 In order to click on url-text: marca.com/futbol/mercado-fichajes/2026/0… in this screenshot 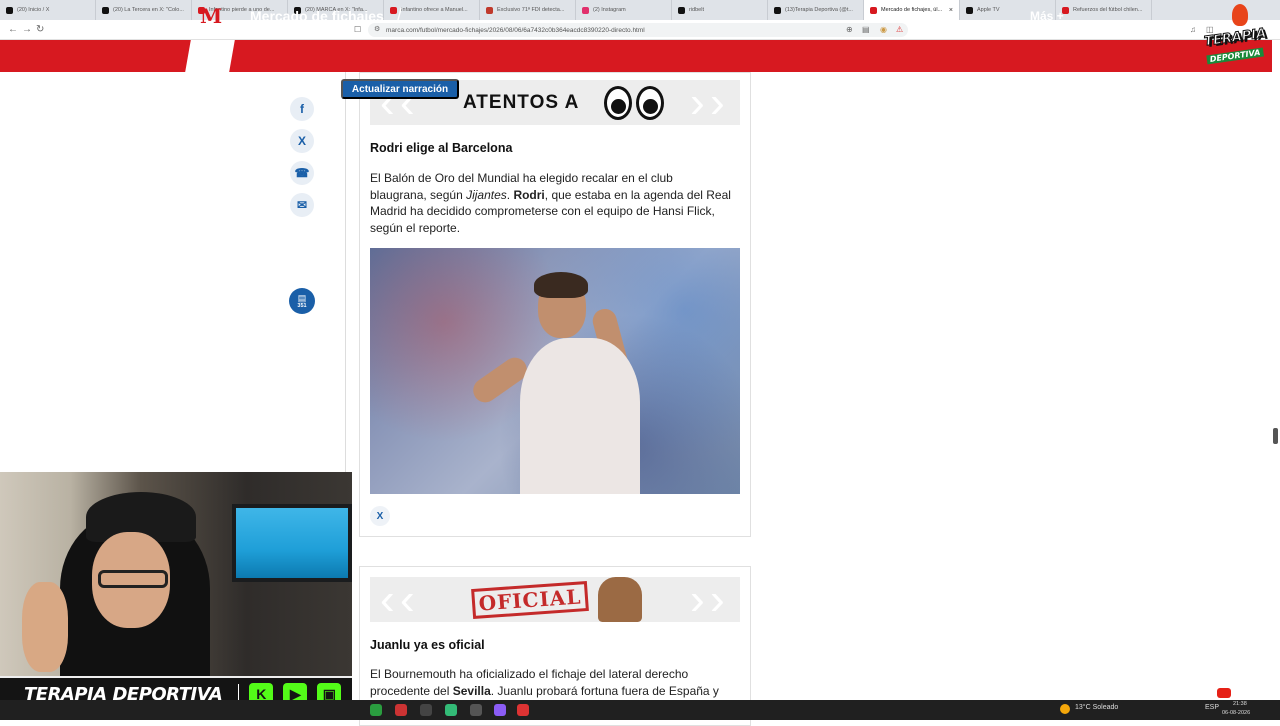, I will do `click(515, 30)`.